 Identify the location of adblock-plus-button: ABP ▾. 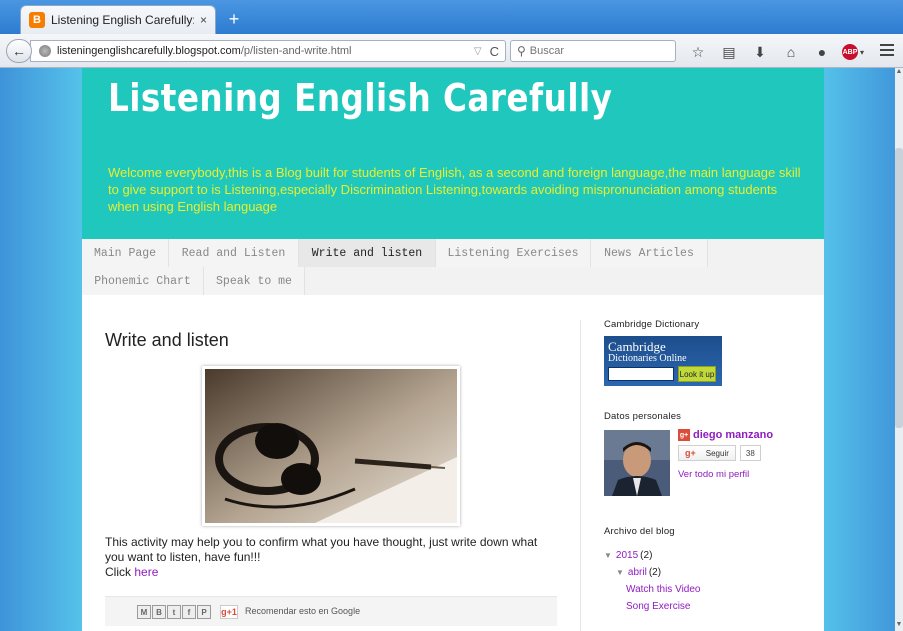
(853, 52).